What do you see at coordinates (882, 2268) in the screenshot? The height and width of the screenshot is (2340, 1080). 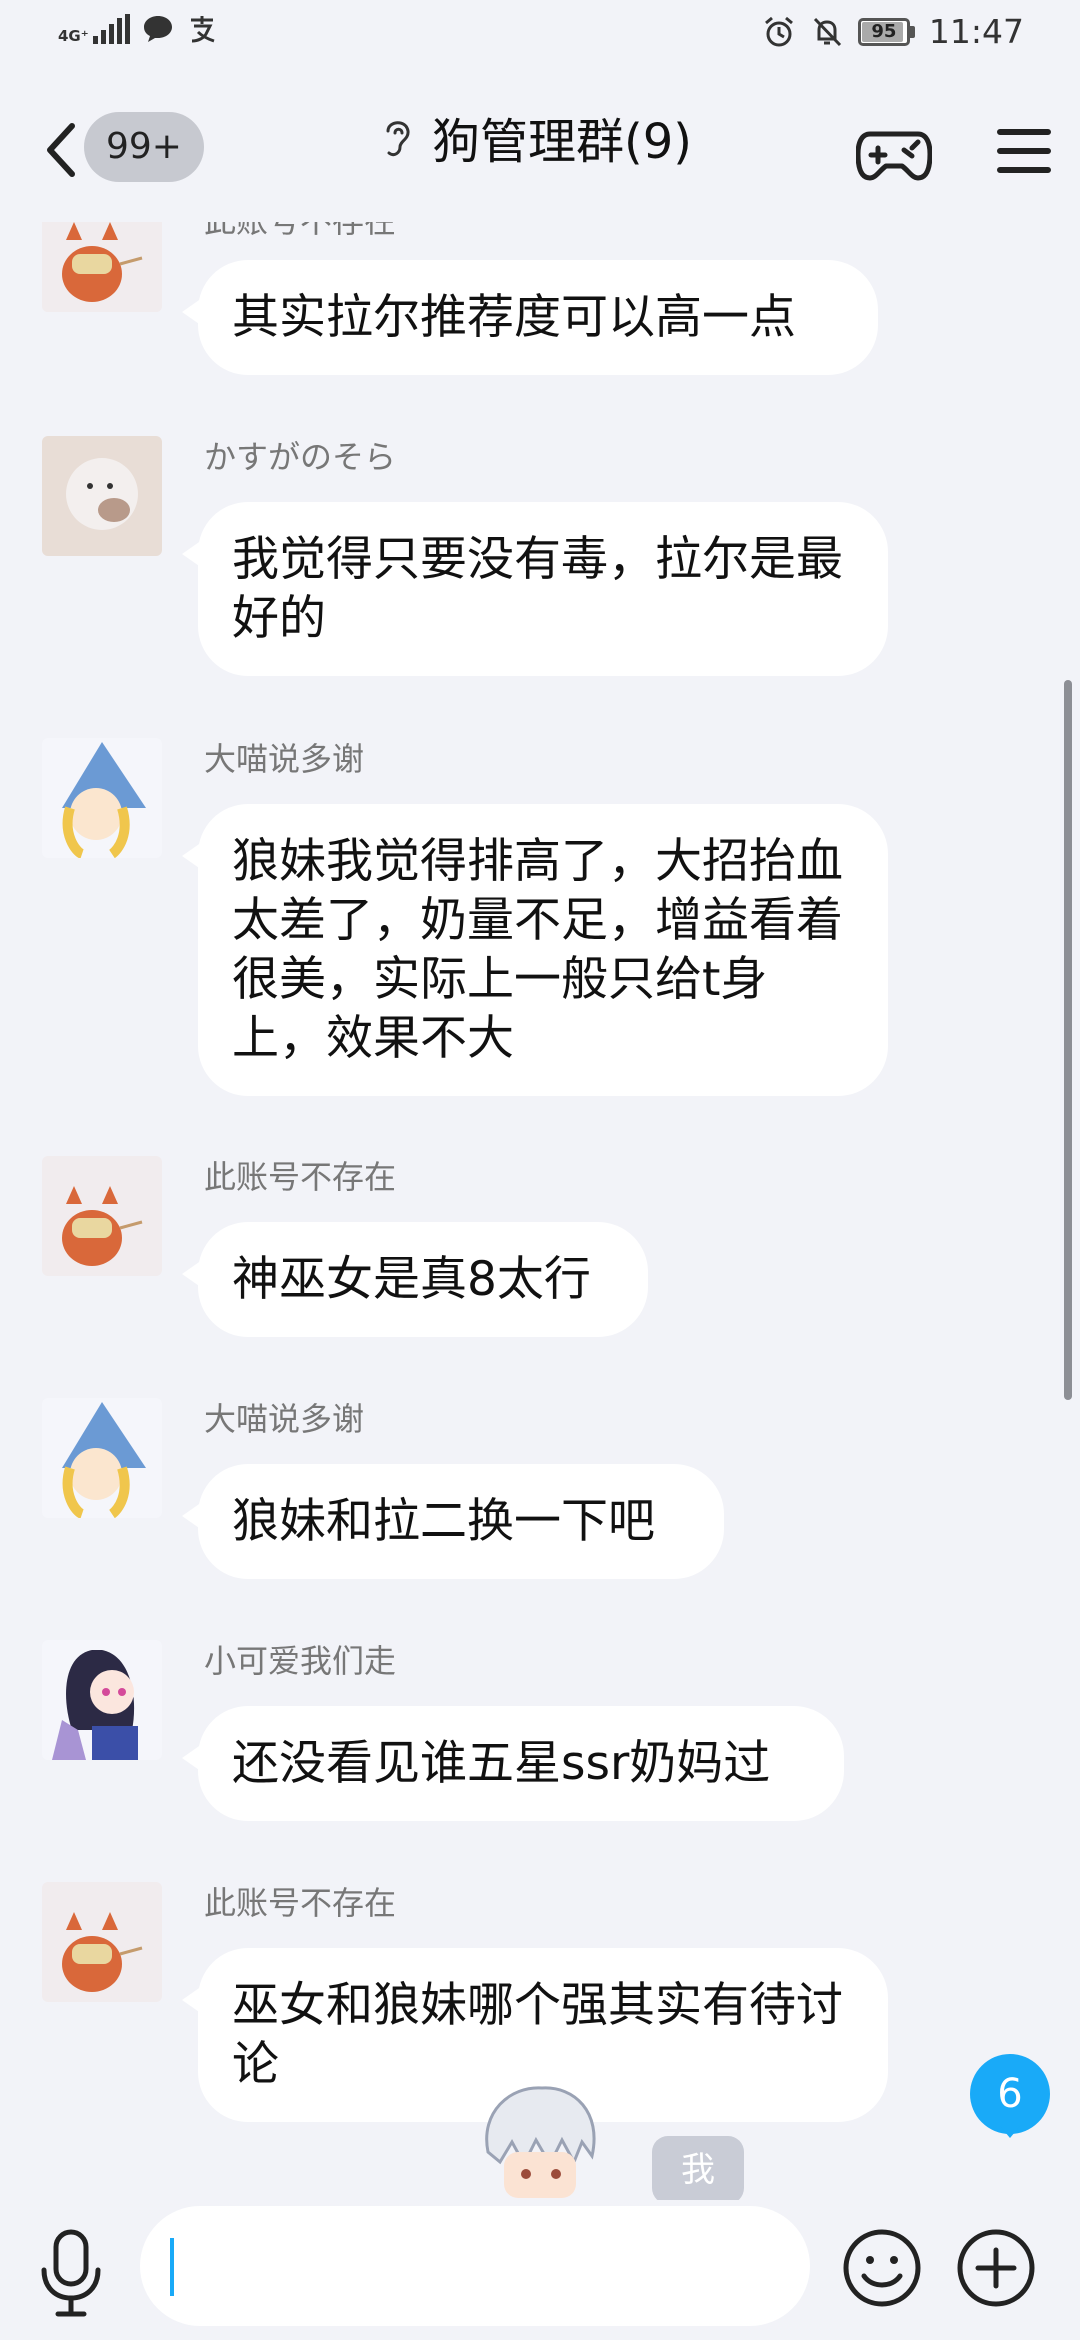 I see `emoji-icon` at bounding box center [882, 2268].